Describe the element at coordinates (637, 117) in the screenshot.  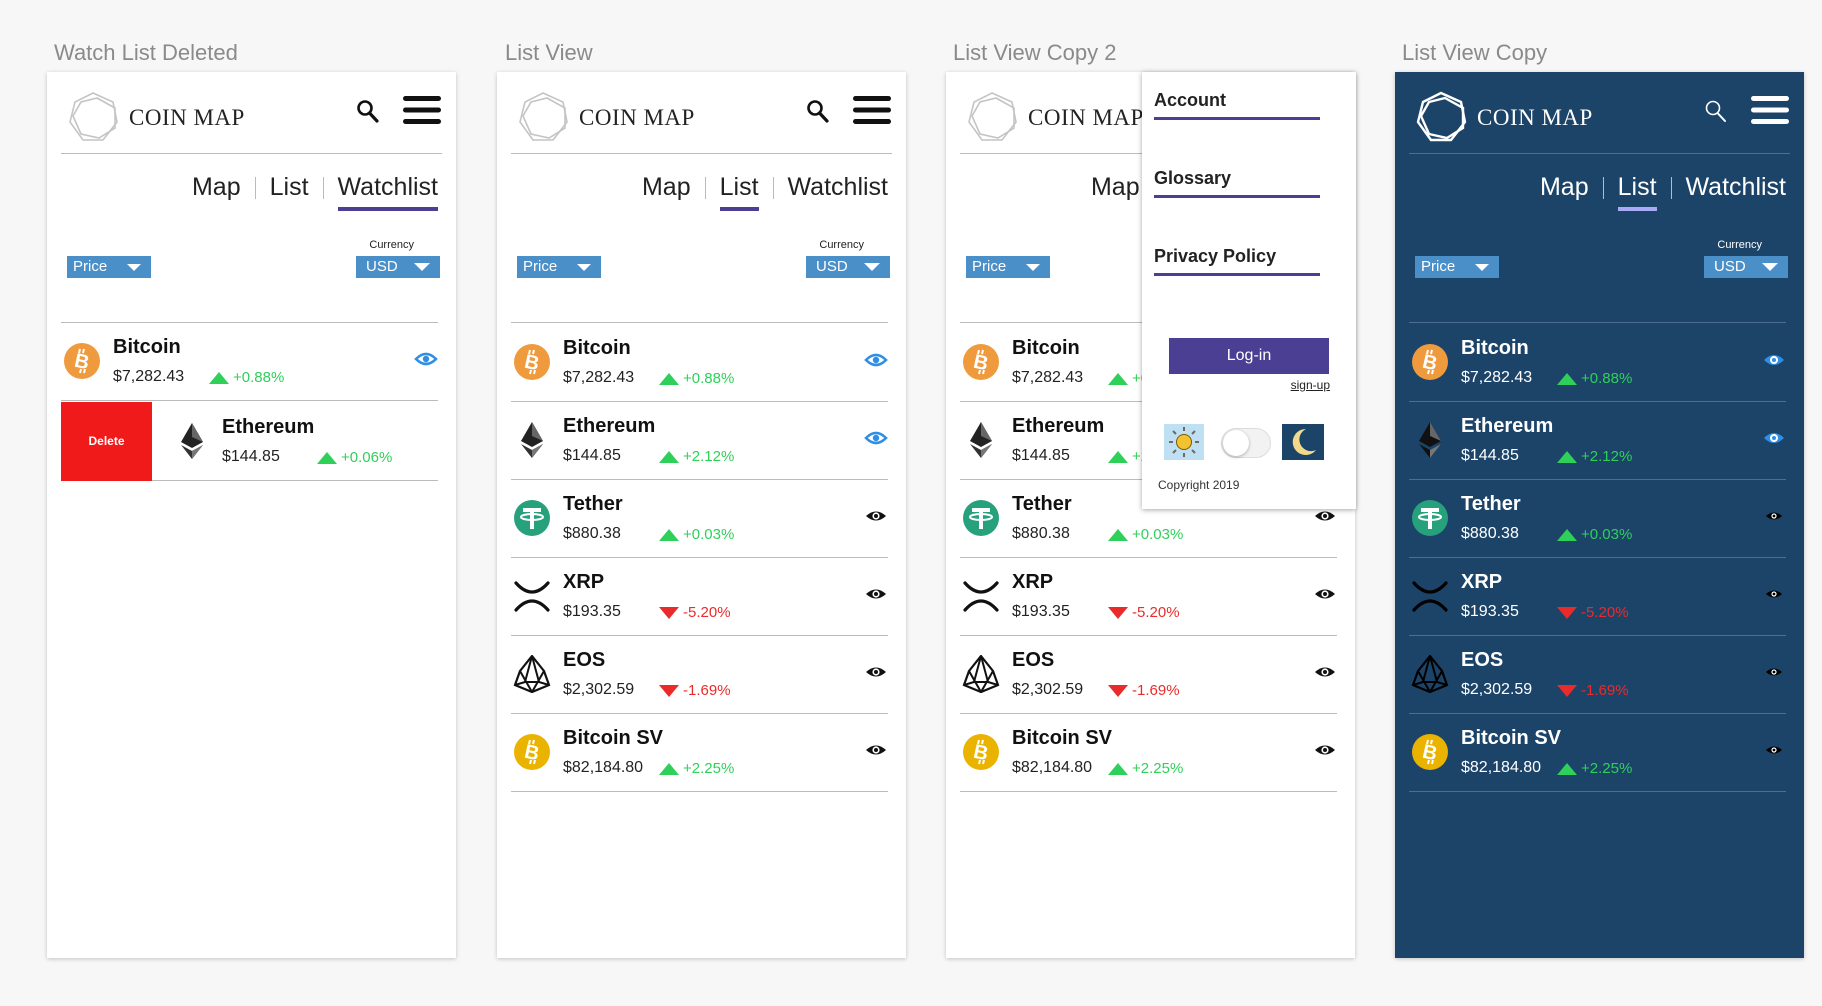
I see `brand-name: COIN MAP` at that location.